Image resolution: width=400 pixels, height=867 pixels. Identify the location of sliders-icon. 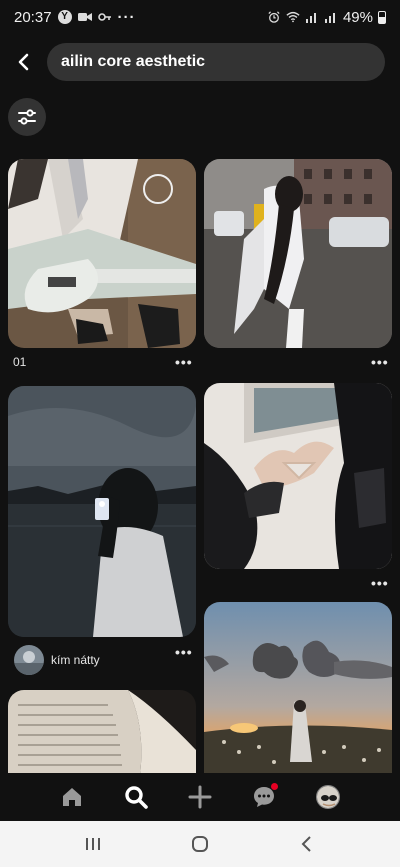
(27, 117).